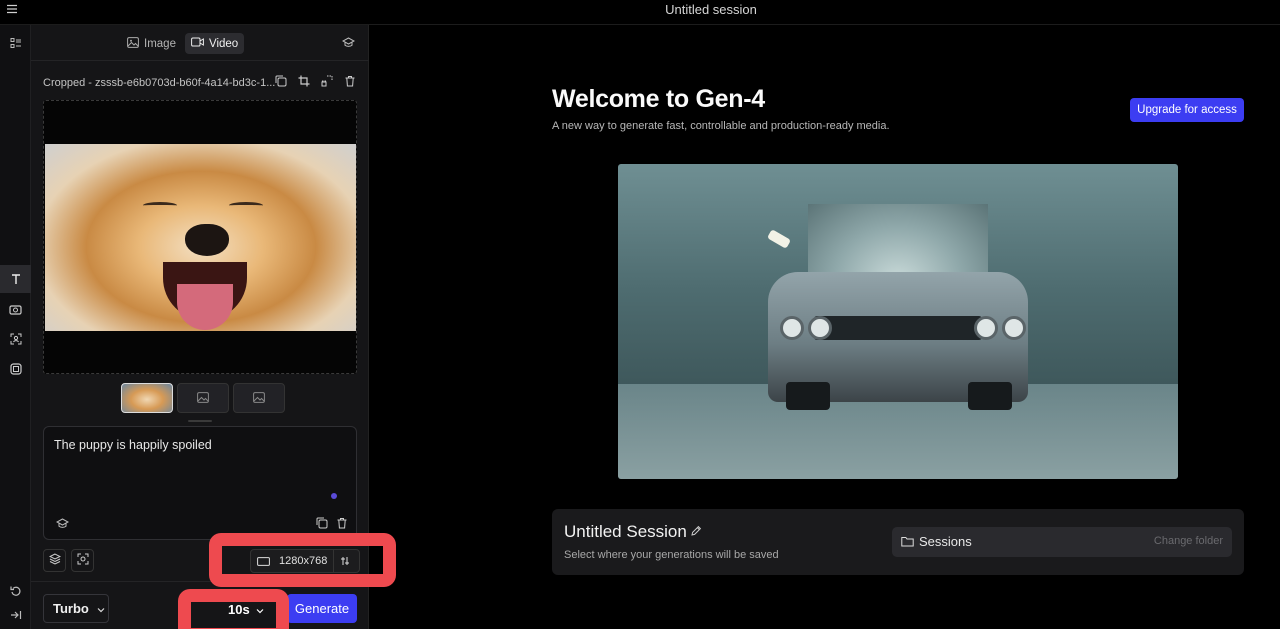 This screenshot has width=1280, height=629. I want to click on window-title: Untitled session, so click(711, 9).